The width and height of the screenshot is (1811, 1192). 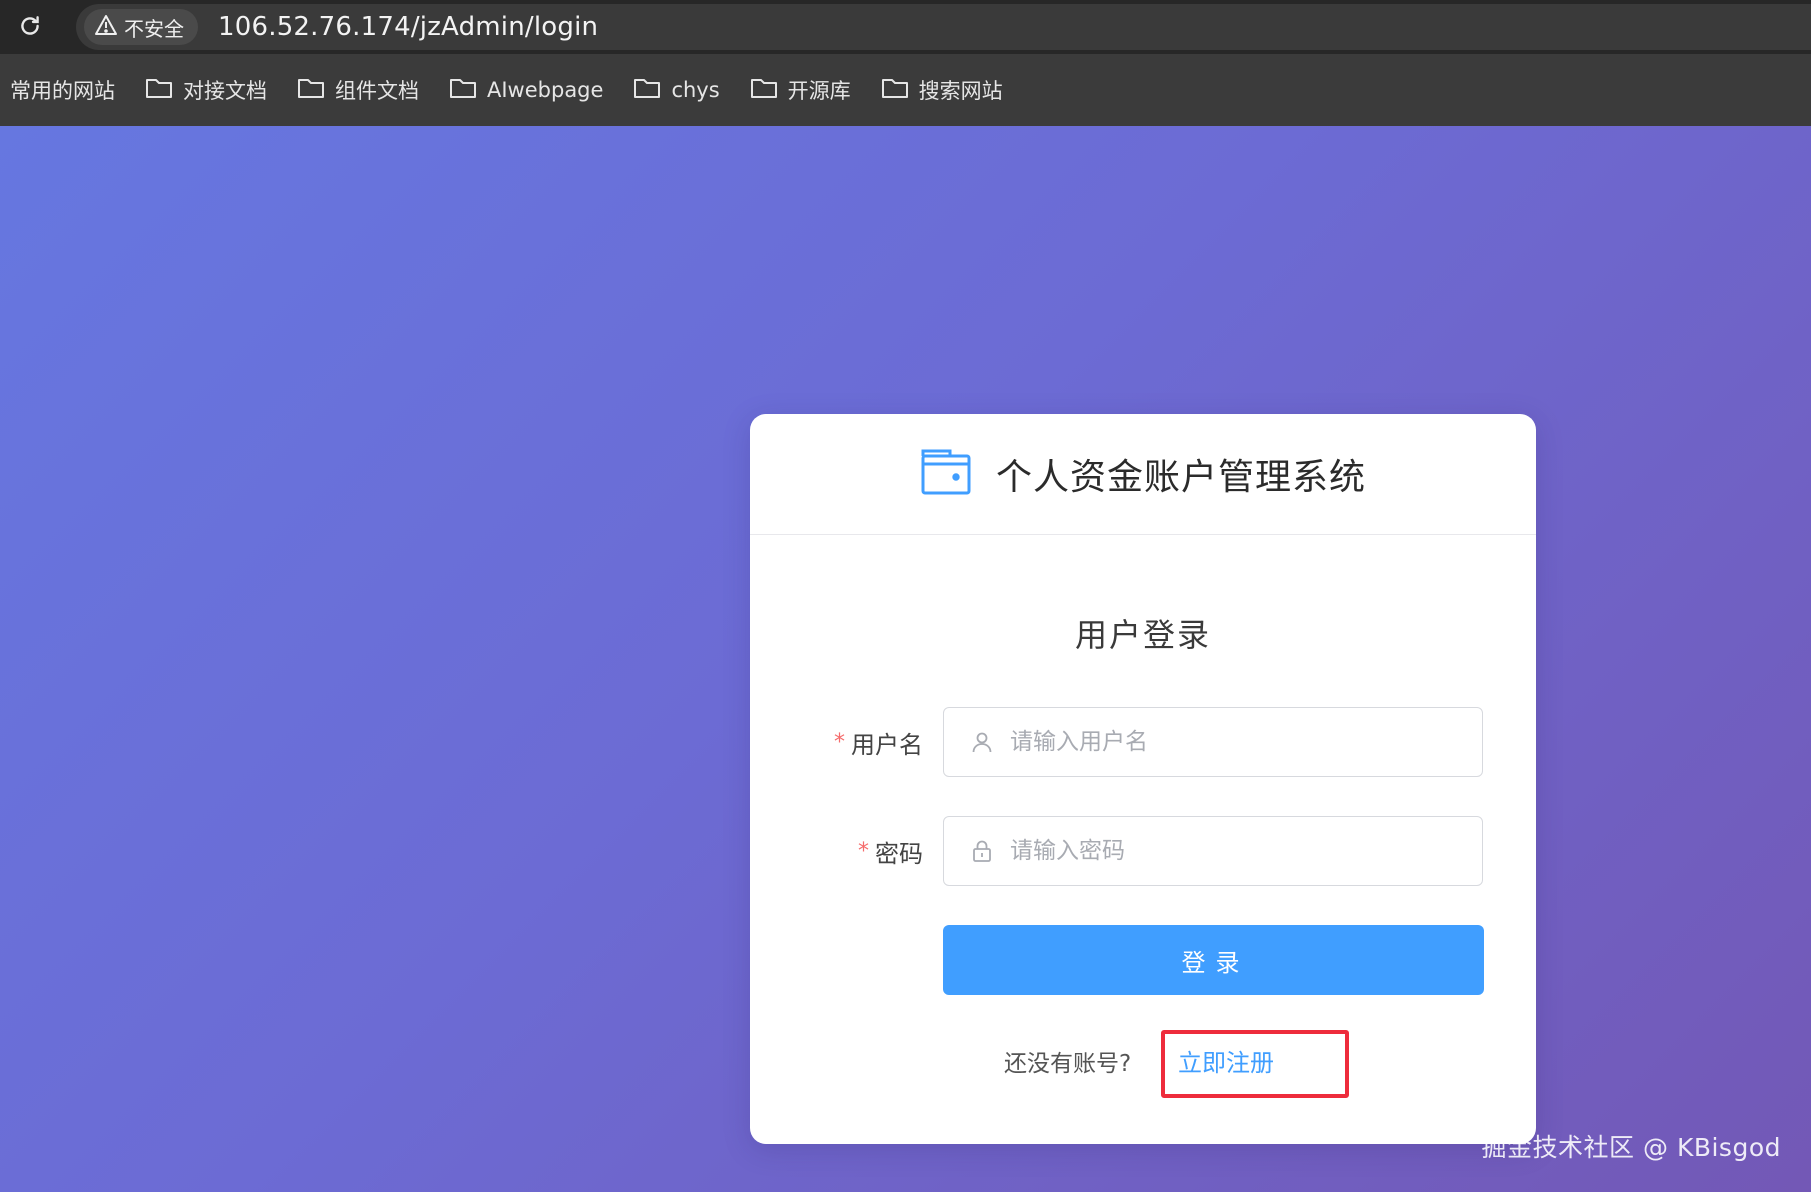 What do you see at coordinates (819, 91) in the screenshot?
I see `bookmark-label: 开源库` at bounding box center [819, 91].